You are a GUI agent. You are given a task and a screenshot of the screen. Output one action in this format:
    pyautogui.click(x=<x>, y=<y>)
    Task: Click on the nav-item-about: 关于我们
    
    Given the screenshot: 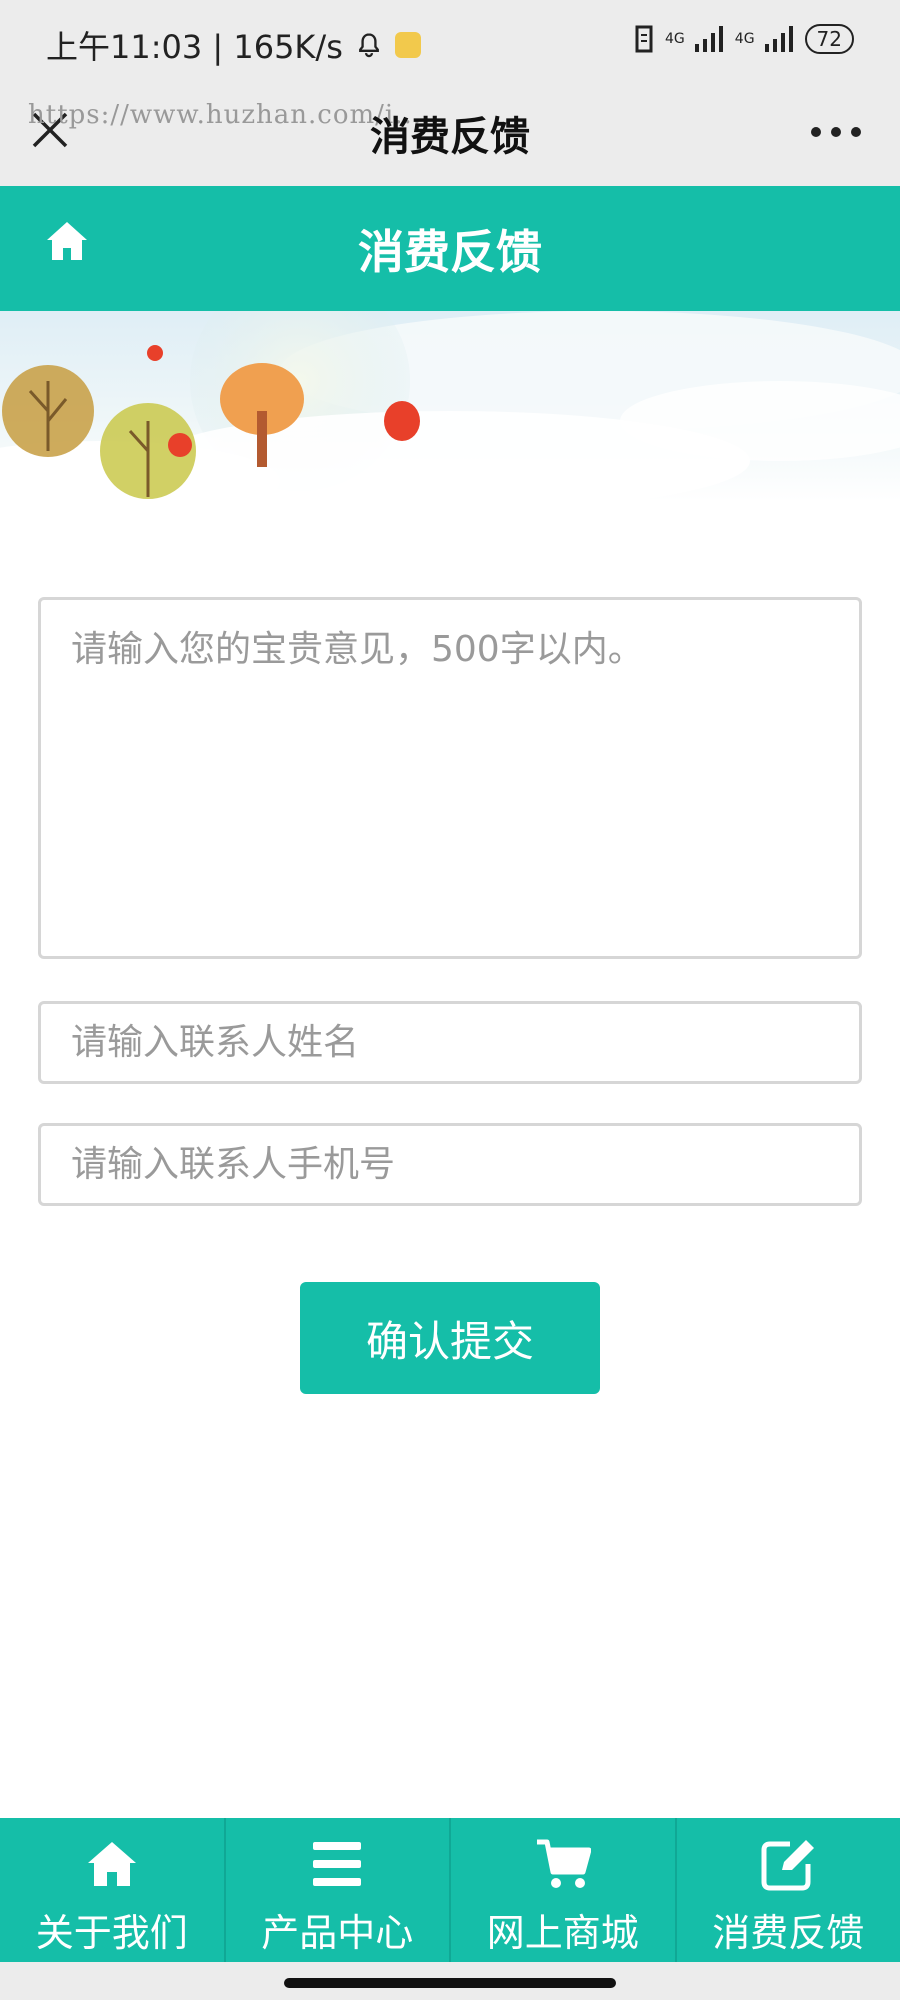 What is the action you would take?
    pyautogui.click(x=112, y=1890)
    